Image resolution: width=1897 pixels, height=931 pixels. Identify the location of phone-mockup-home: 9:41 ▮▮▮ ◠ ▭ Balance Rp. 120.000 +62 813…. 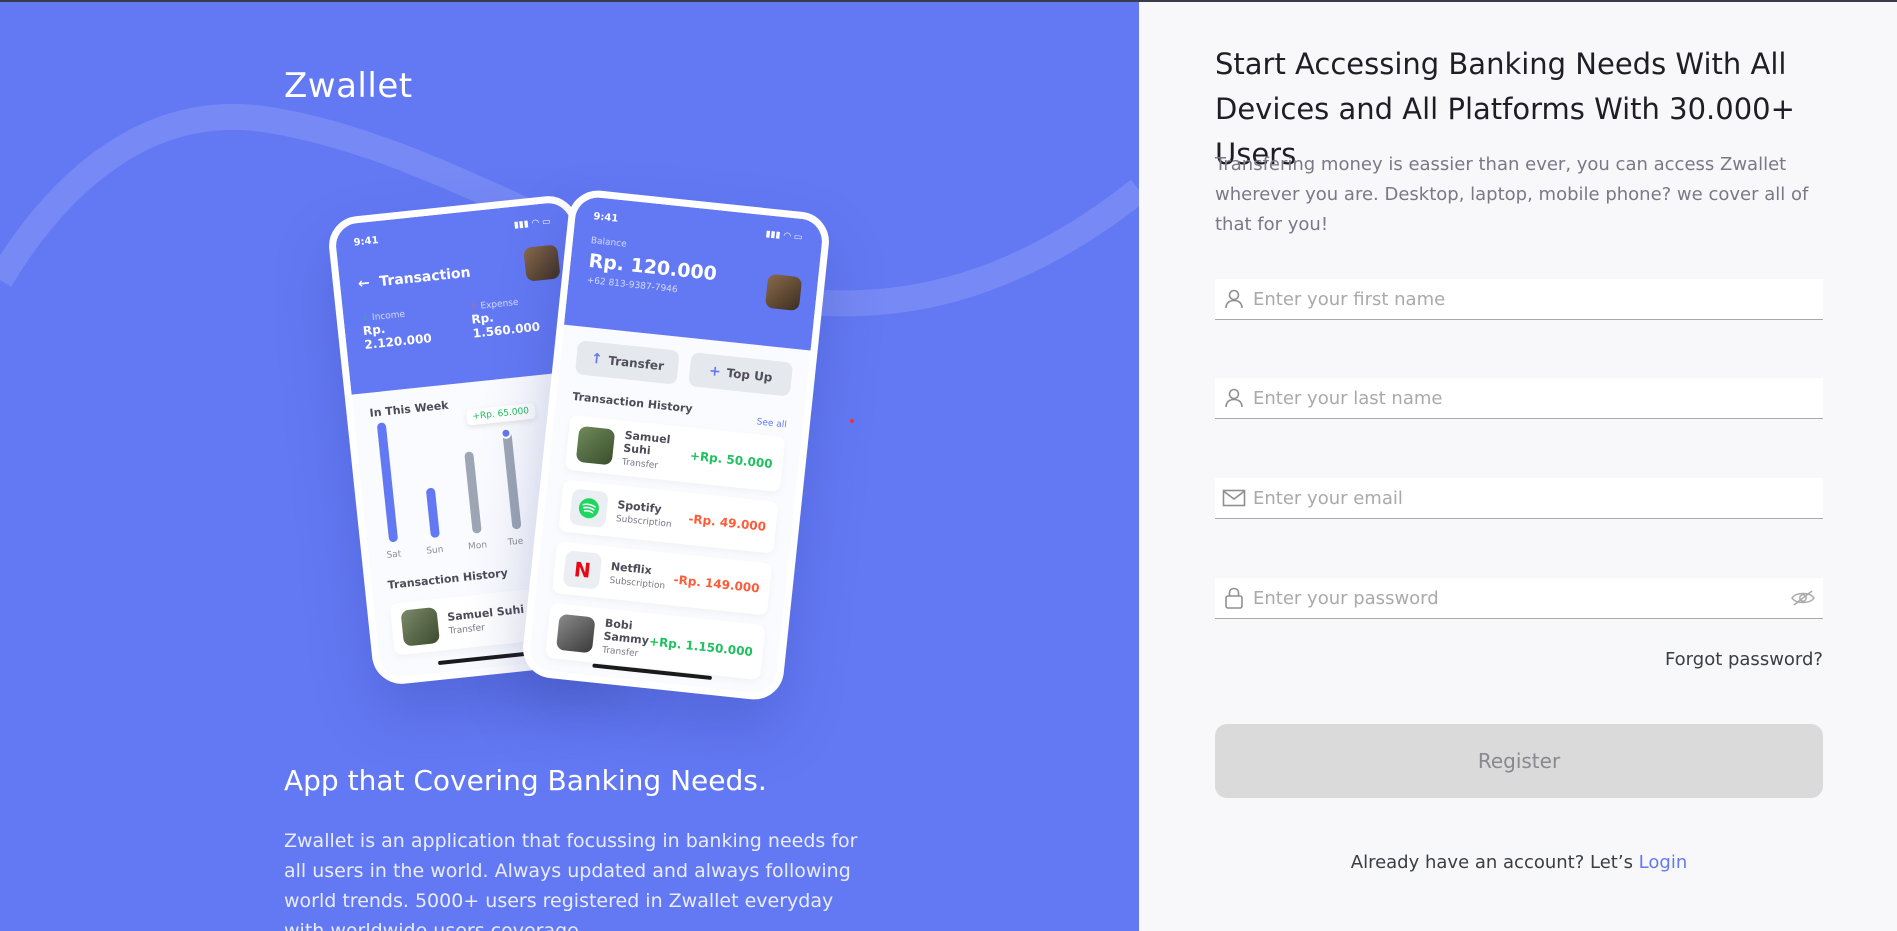
(676, 445).